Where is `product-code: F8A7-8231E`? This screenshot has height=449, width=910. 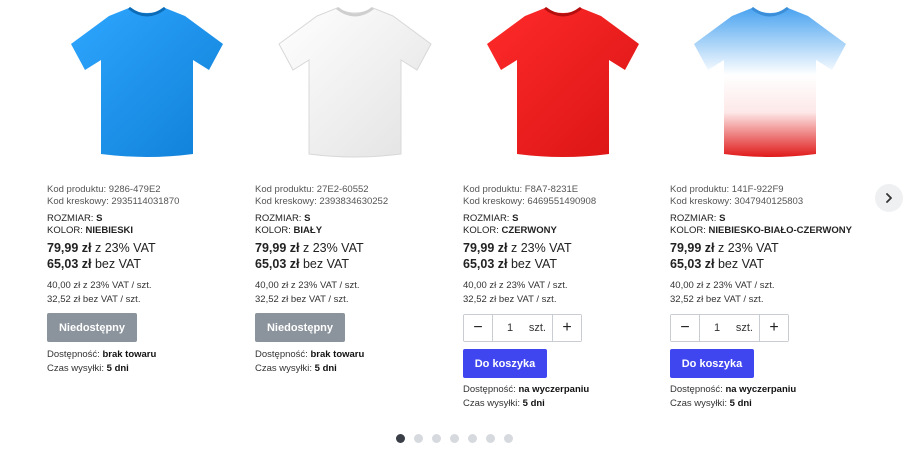 product-code: F8A7-8231E is located at coordinates (551, 189).